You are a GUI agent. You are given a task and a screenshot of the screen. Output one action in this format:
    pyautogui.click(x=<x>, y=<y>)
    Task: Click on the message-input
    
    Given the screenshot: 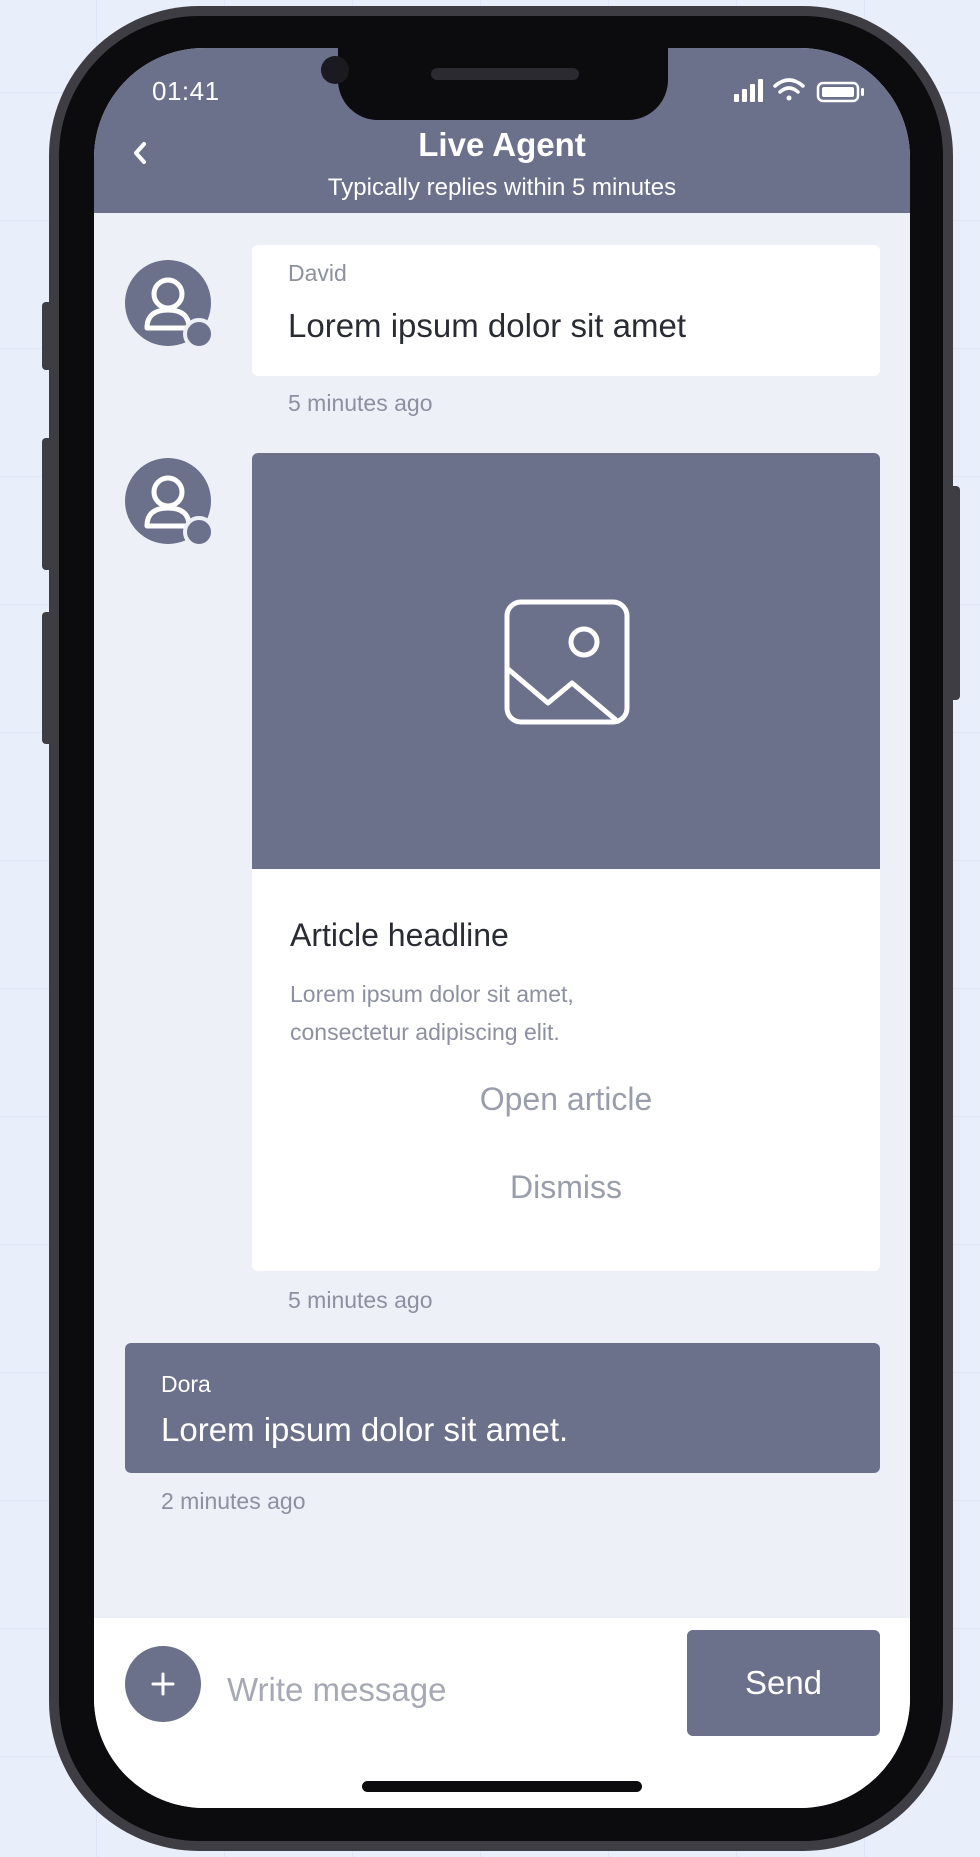 What is the action you would take?
    pyautogui.click(x=457, y=1690)
    